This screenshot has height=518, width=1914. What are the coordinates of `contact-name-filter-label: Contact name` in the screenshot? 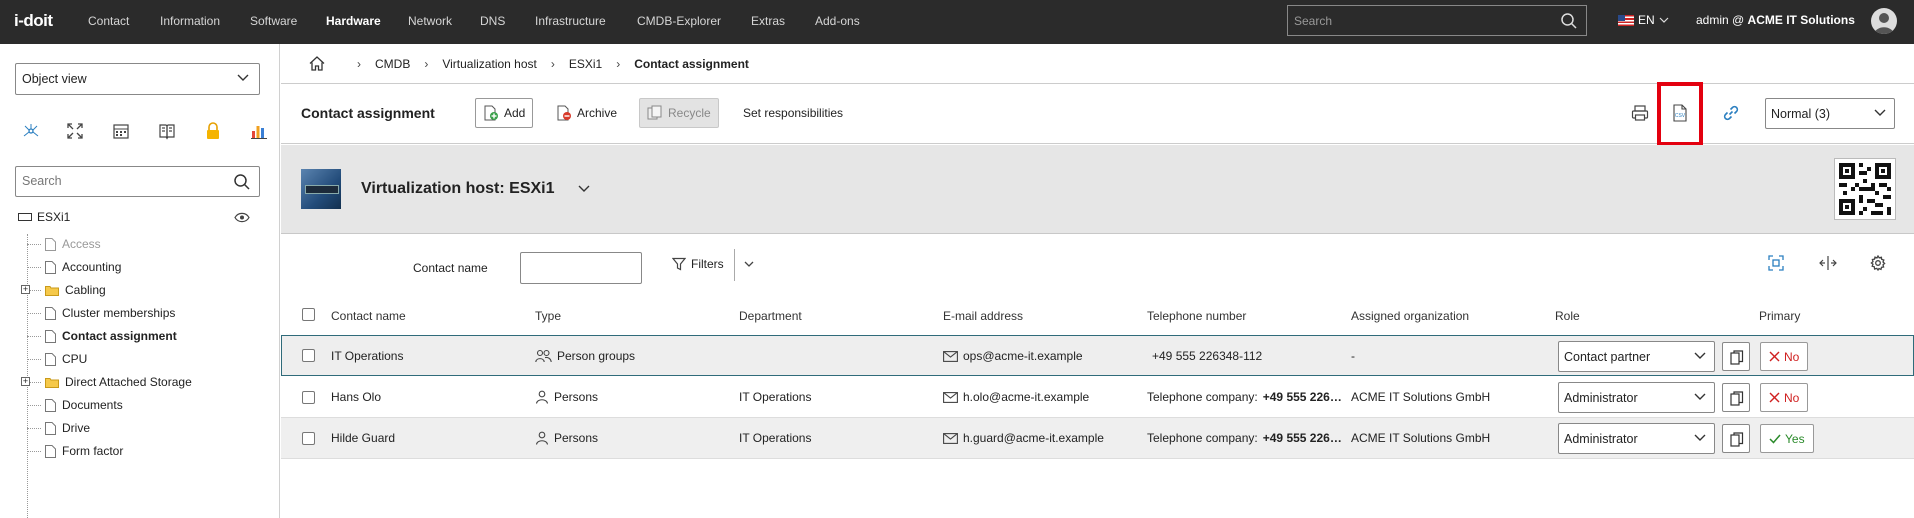 It's located at (450, 268).